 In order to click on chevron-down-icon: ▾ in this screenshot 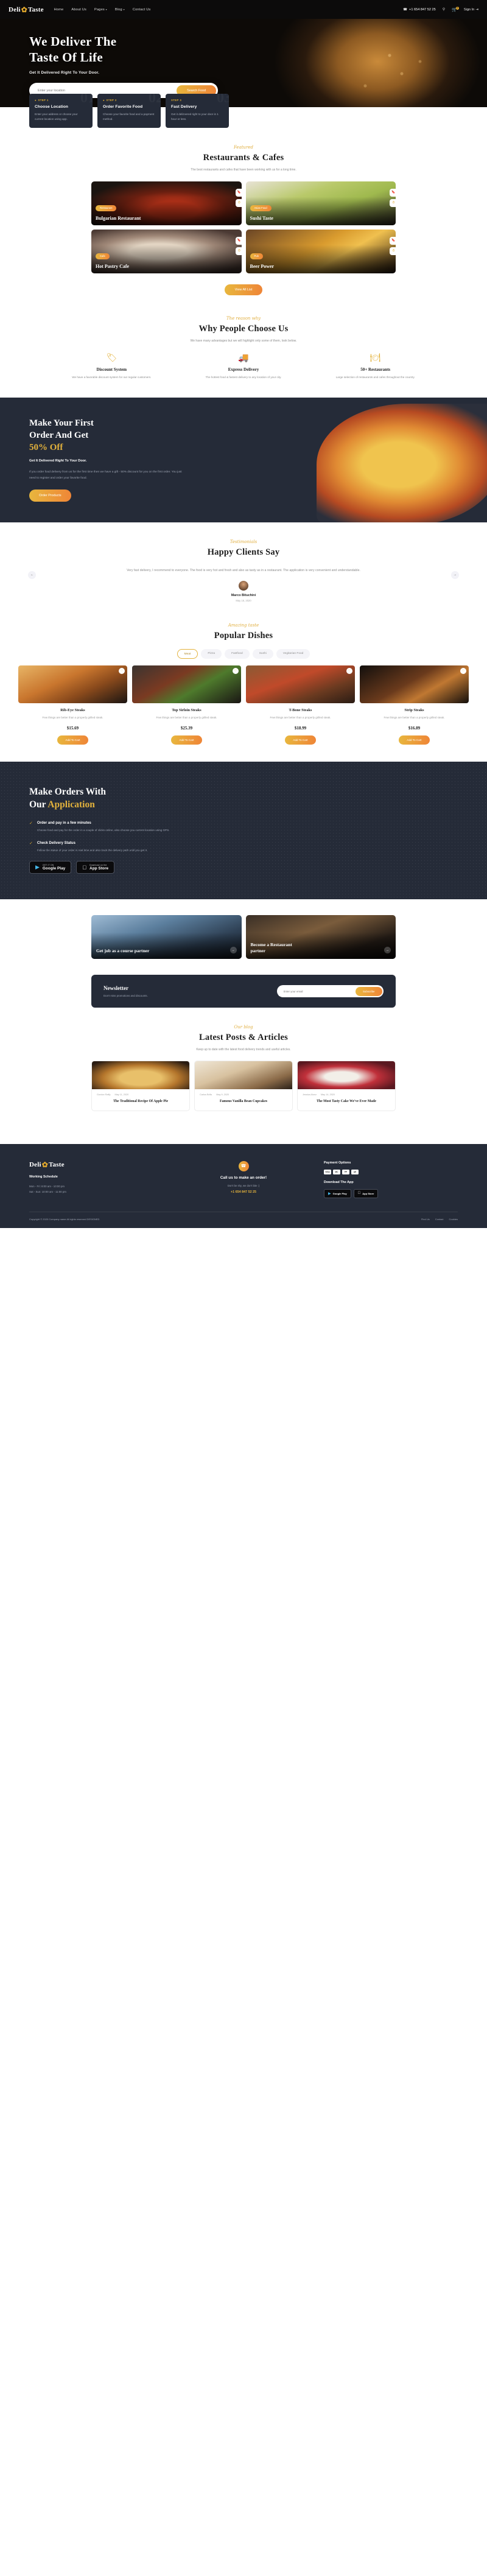, I will do `click(106, 9)`.